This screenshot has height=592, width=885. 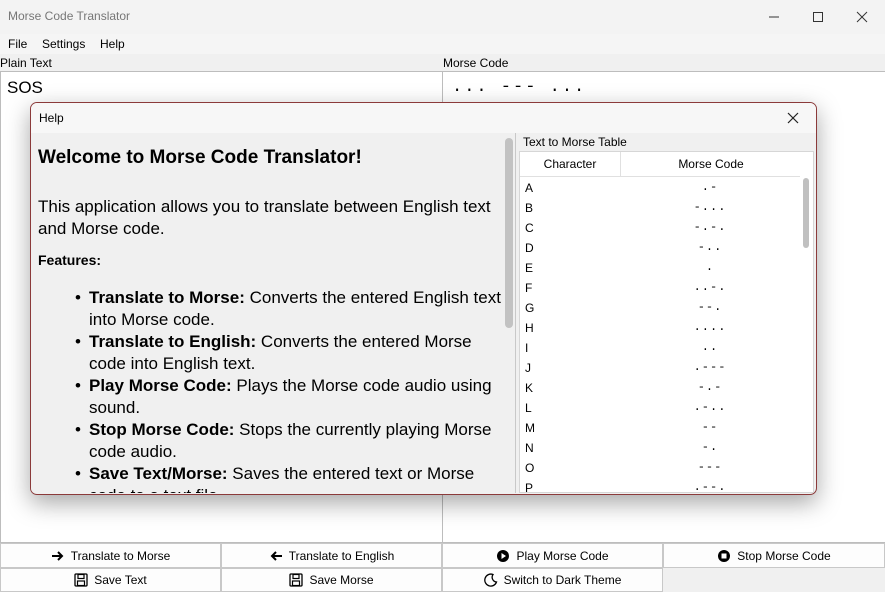 What do you see at coordinates (25, 87) in the screenshot?
I see `plain-text-value: SOS` at bounding box center [25, 87].